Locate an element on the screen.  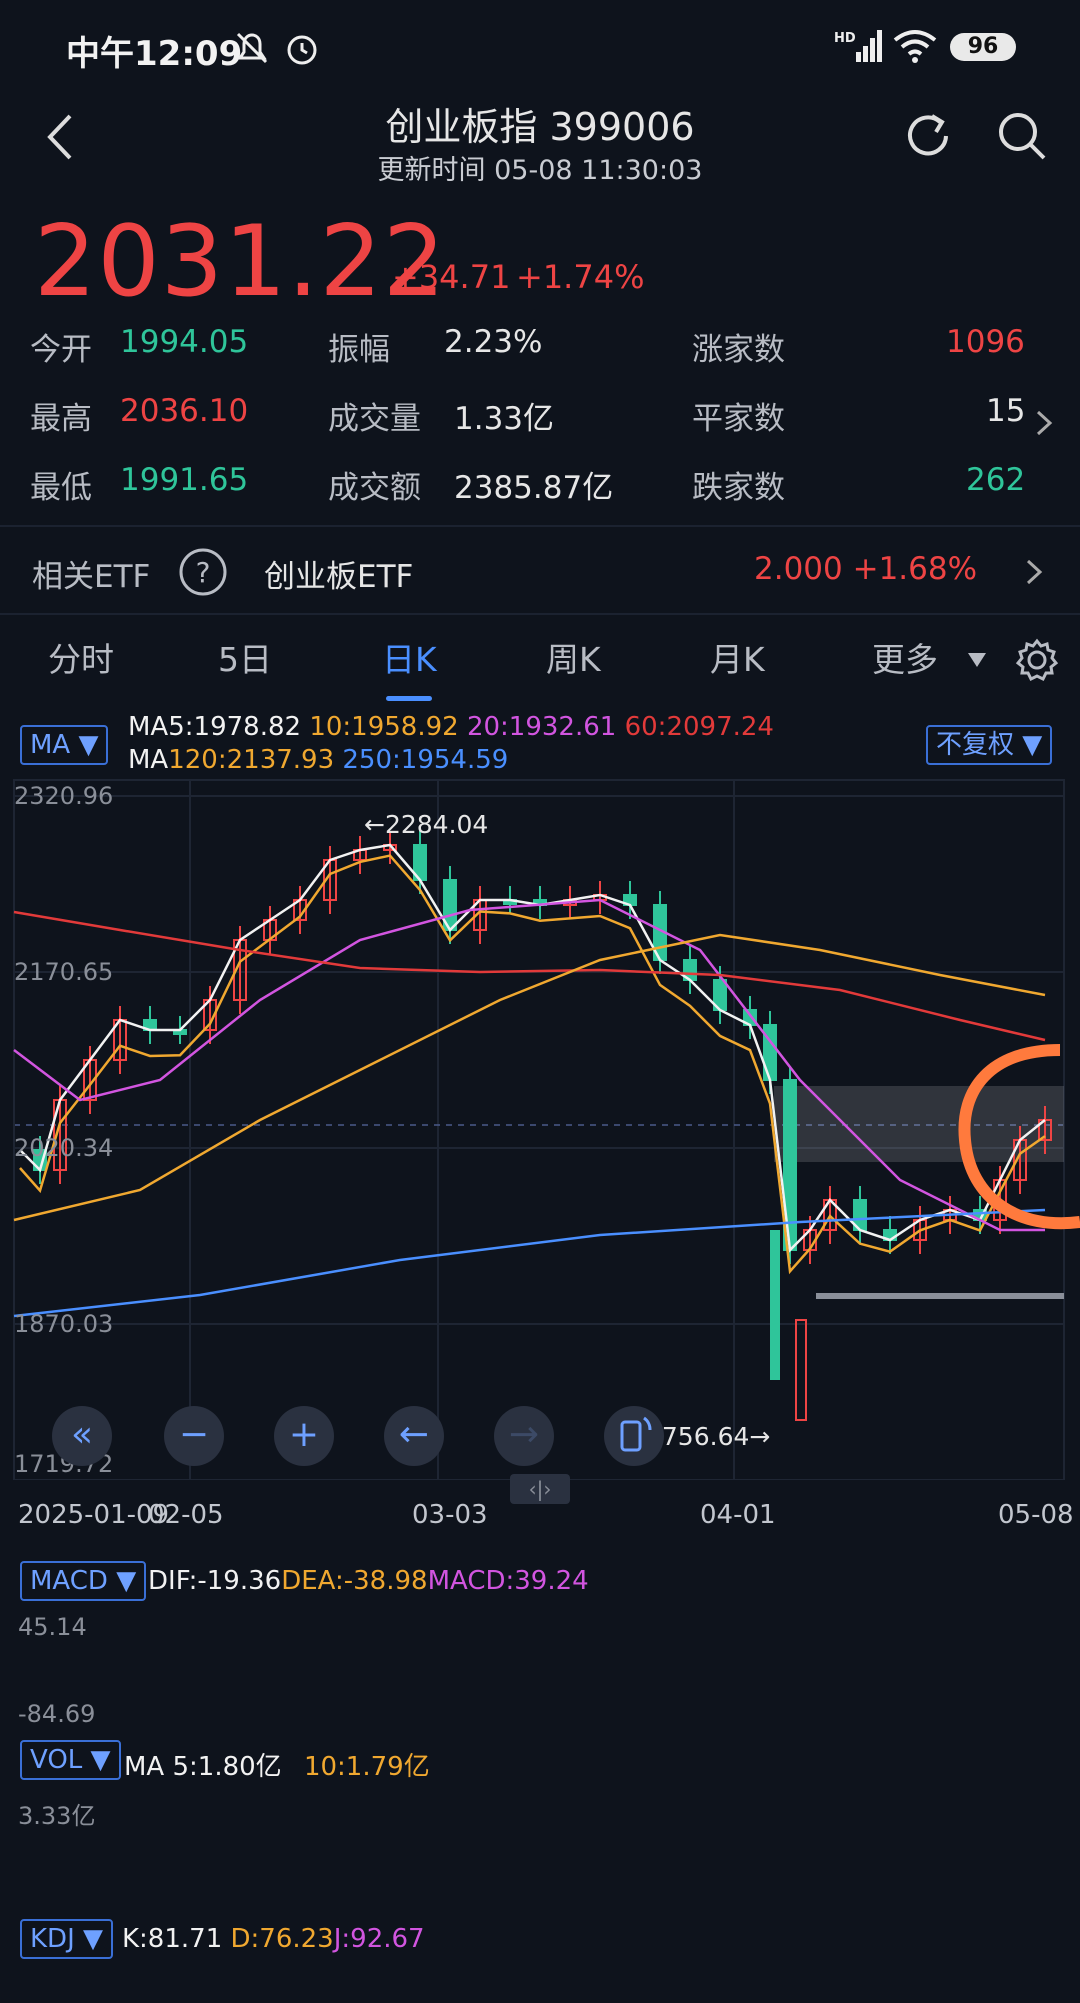
price-adjust-selector: 不复权 ▼ is located at coordinates (989, 745).